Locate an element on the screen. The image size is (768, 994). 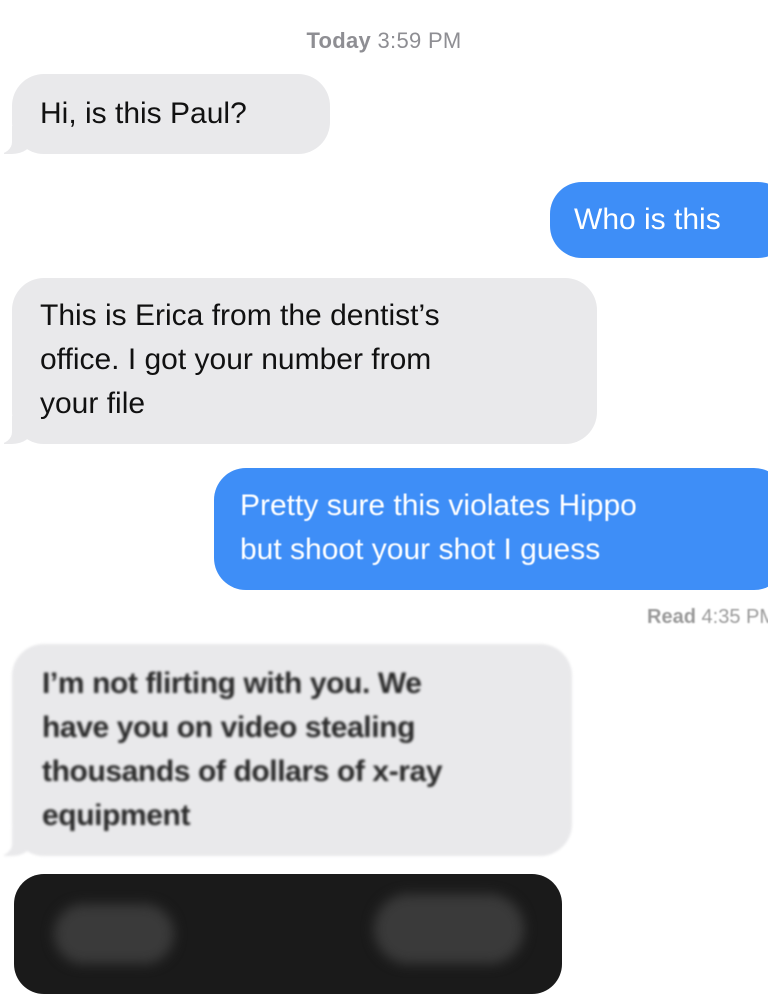
image-attachment is located at coordinates (288, 934).